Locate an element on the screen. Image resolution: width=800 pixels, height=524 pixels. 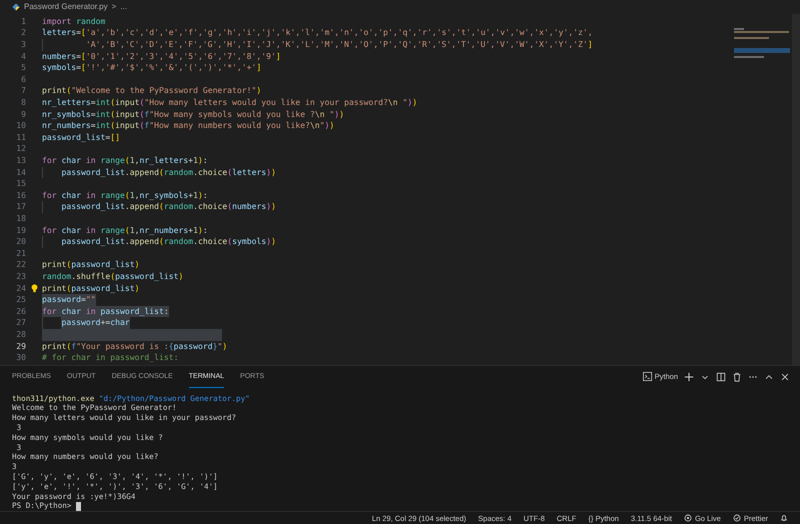
bell-icon is located at coordinates (784, 518).